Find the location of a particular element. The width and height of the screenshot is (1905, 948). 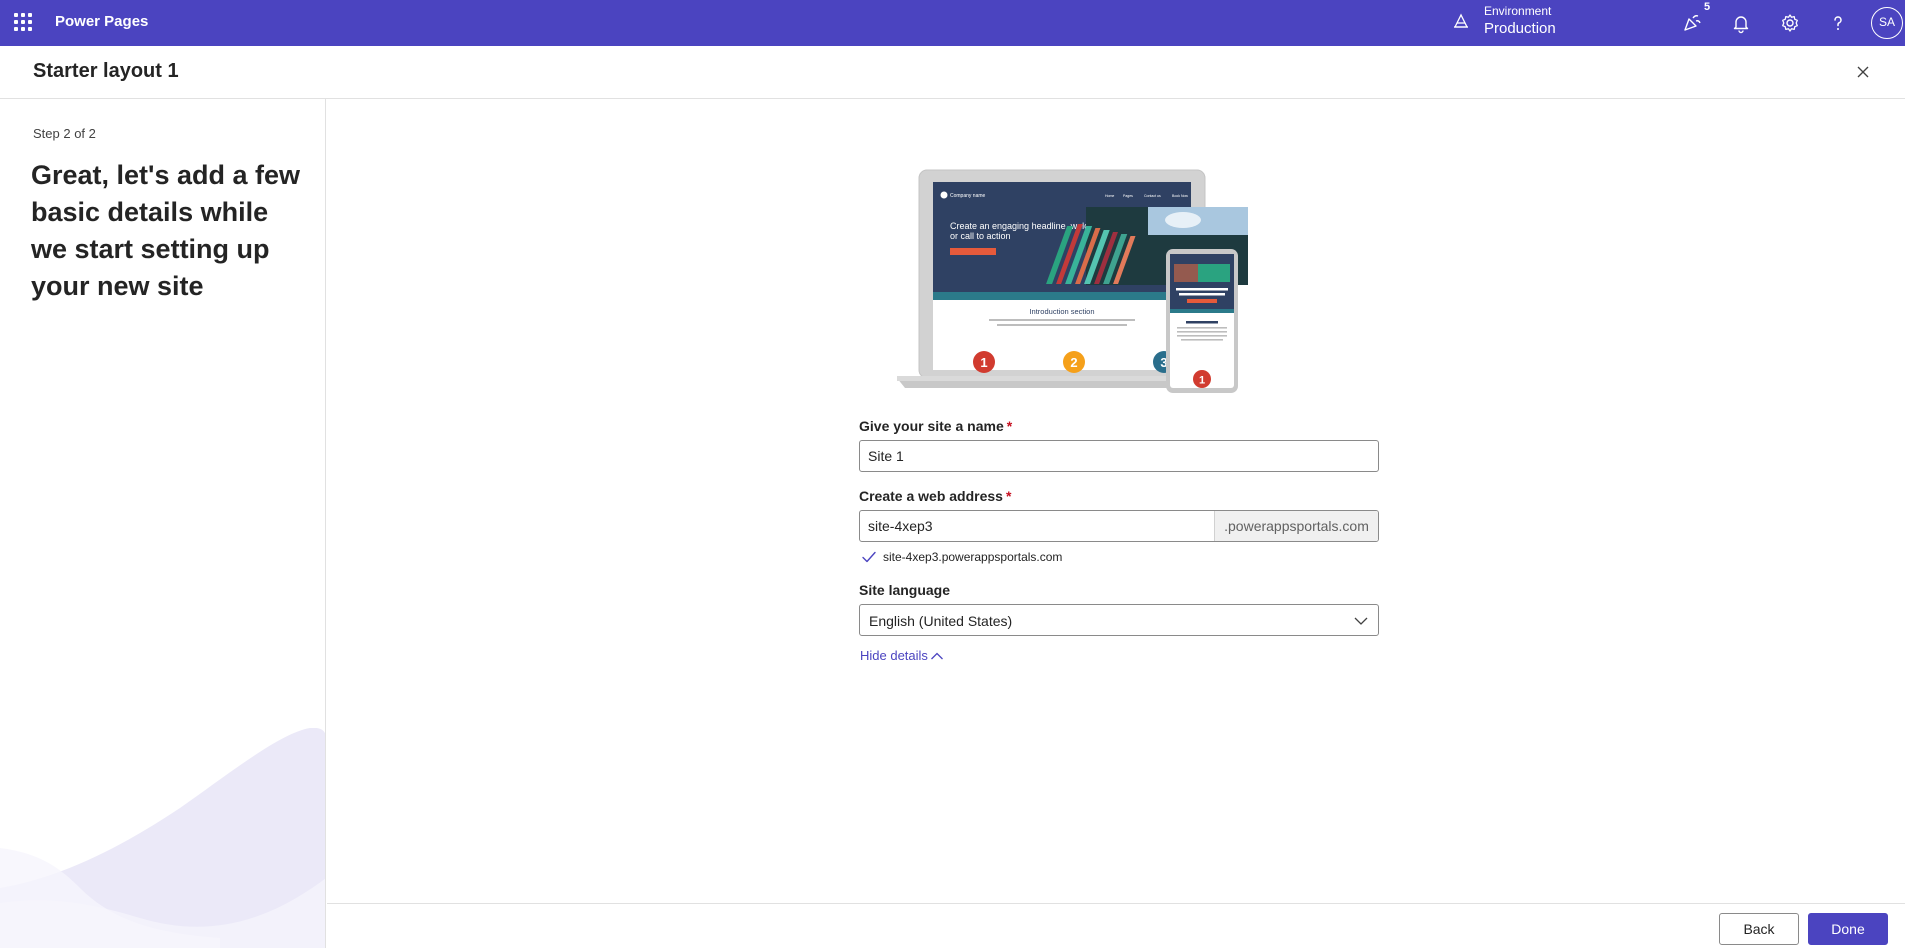

site-name-label: Give your site a name* is located at coordinates (935, 426).